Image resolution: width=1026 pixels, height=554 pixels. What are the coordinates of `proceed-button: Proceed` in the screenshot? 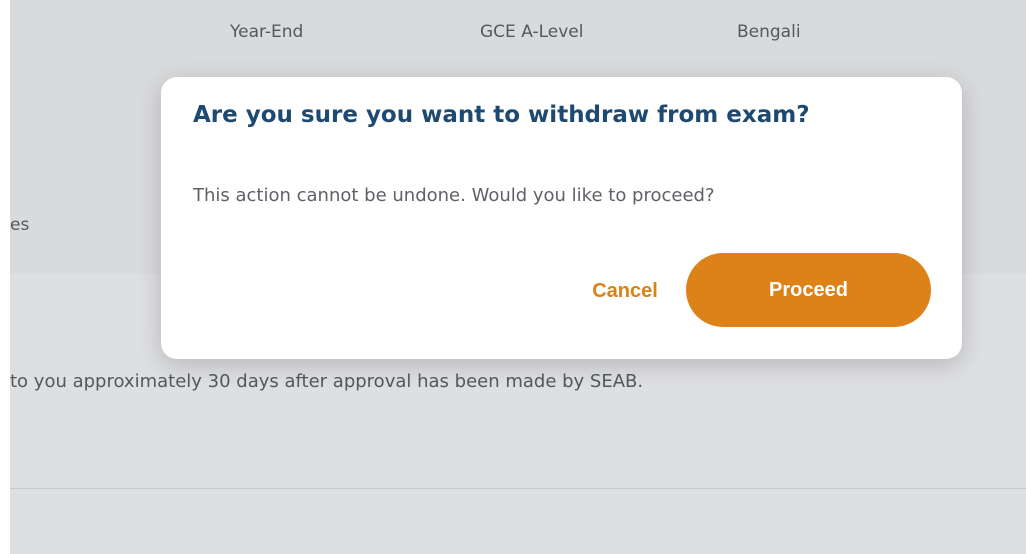 It's located at (808, 290).